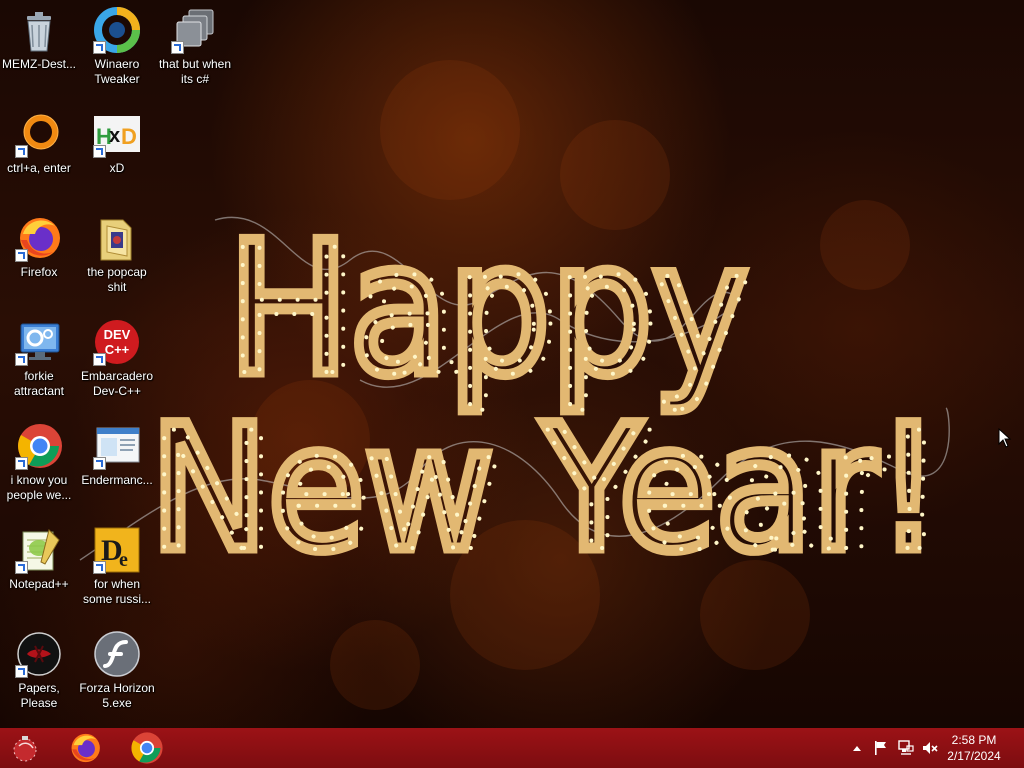 This screenshot has height=768, width=1024. What do you see at coordinates (117, 349) in the screenshot?
I see `svg-text: C++` at bounding box center [117, 349].